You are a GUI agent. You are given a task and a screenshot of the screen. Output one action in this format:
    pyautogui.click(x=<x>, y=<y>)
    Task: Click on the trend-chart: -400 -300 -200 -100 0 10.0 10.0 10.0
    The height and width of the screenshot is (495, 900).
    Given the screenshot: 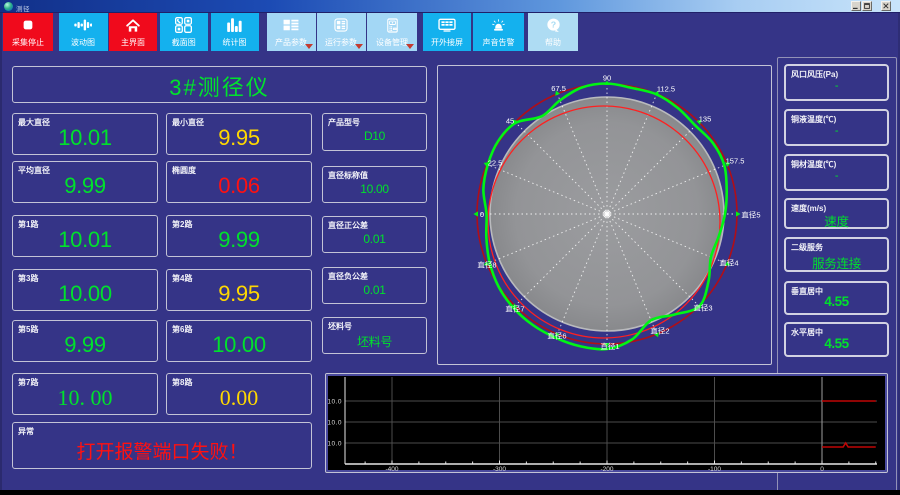 What is the action you would take?
    pyautogui.click(x=606, y=423)
    